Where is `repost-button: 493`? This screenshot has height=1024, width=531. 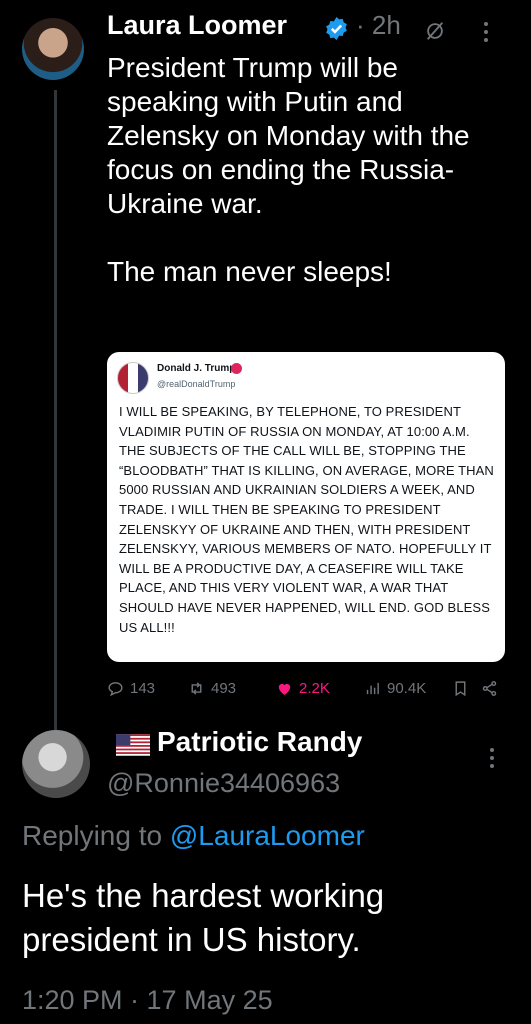
repost-button: 493 is located at coordinates (212, 688).